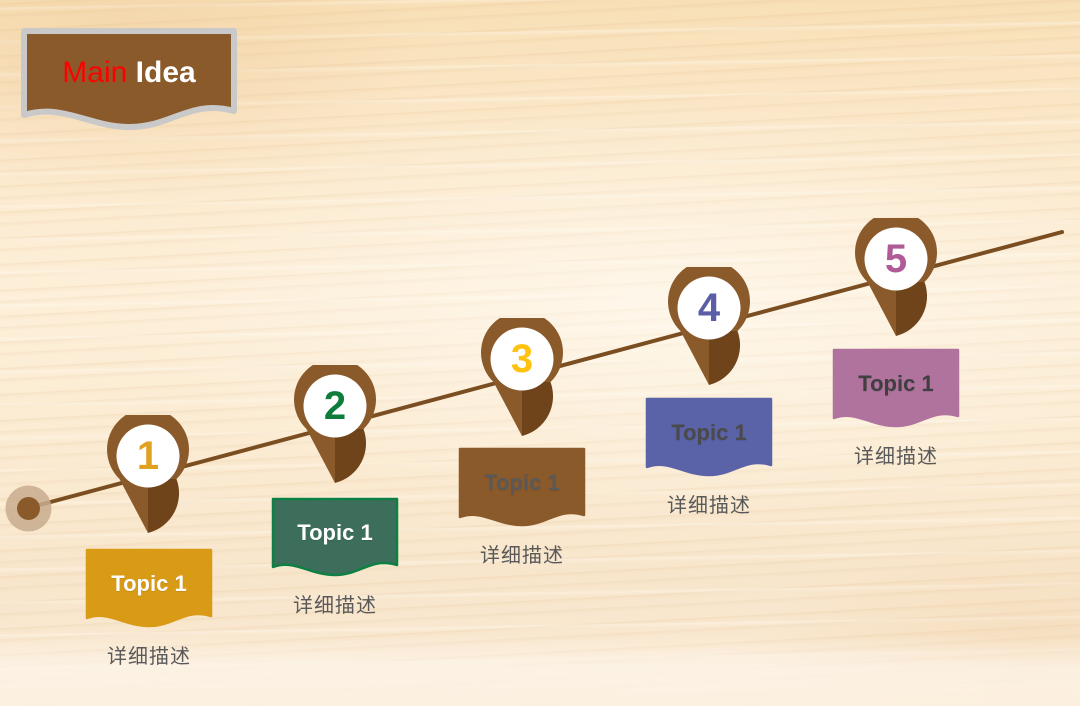 This screenshot has height=706, width=1080. What do you see at coordinates (28, 508) in the screenshot?
I see `timeline-start-dot` at bounding box center [28, 508].